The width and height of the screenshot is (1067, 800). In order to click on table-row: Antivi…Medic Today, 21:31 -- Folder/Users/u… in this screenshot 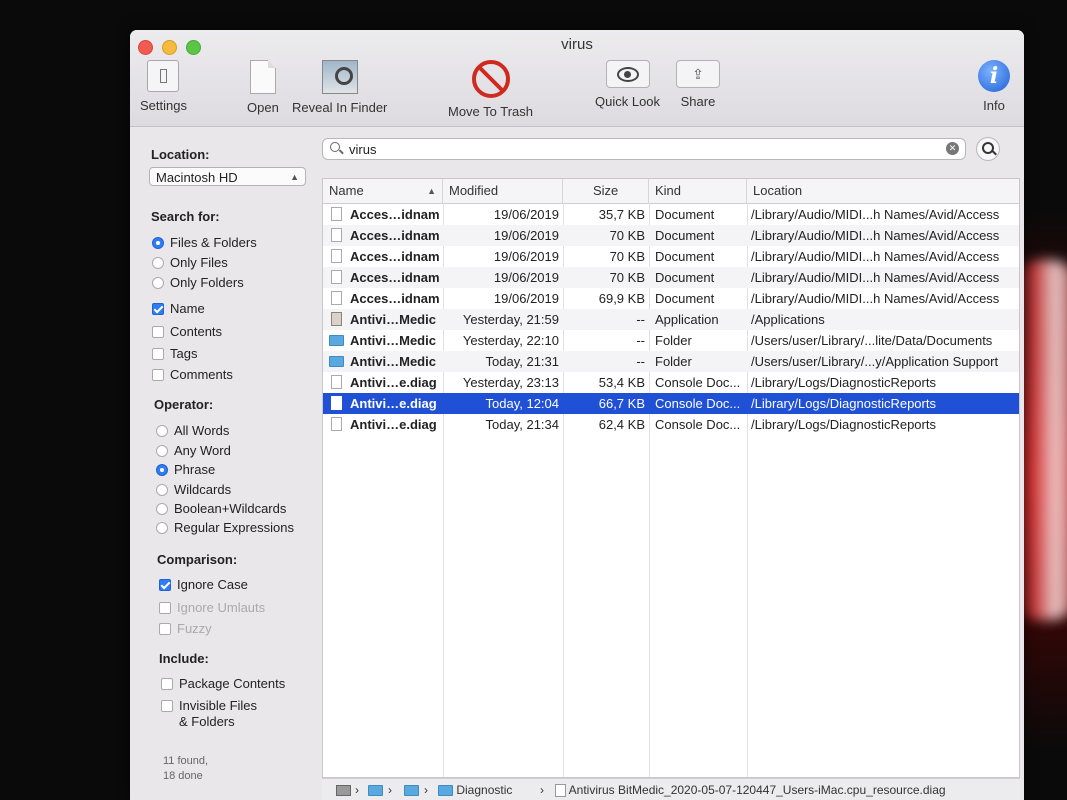, I will do `click(671, 361)`.